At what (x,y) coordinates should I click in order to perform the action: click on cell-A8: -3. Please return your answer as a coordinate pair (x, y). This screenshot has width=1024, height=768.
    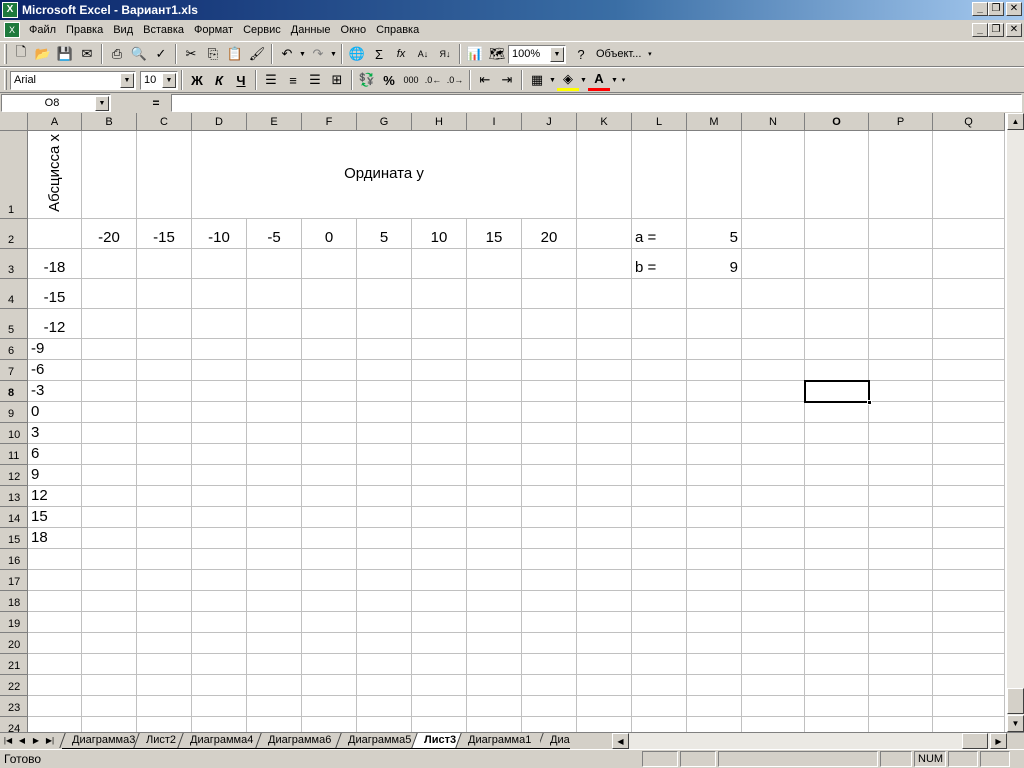
    Looking at the image, I should click on (55, 391).